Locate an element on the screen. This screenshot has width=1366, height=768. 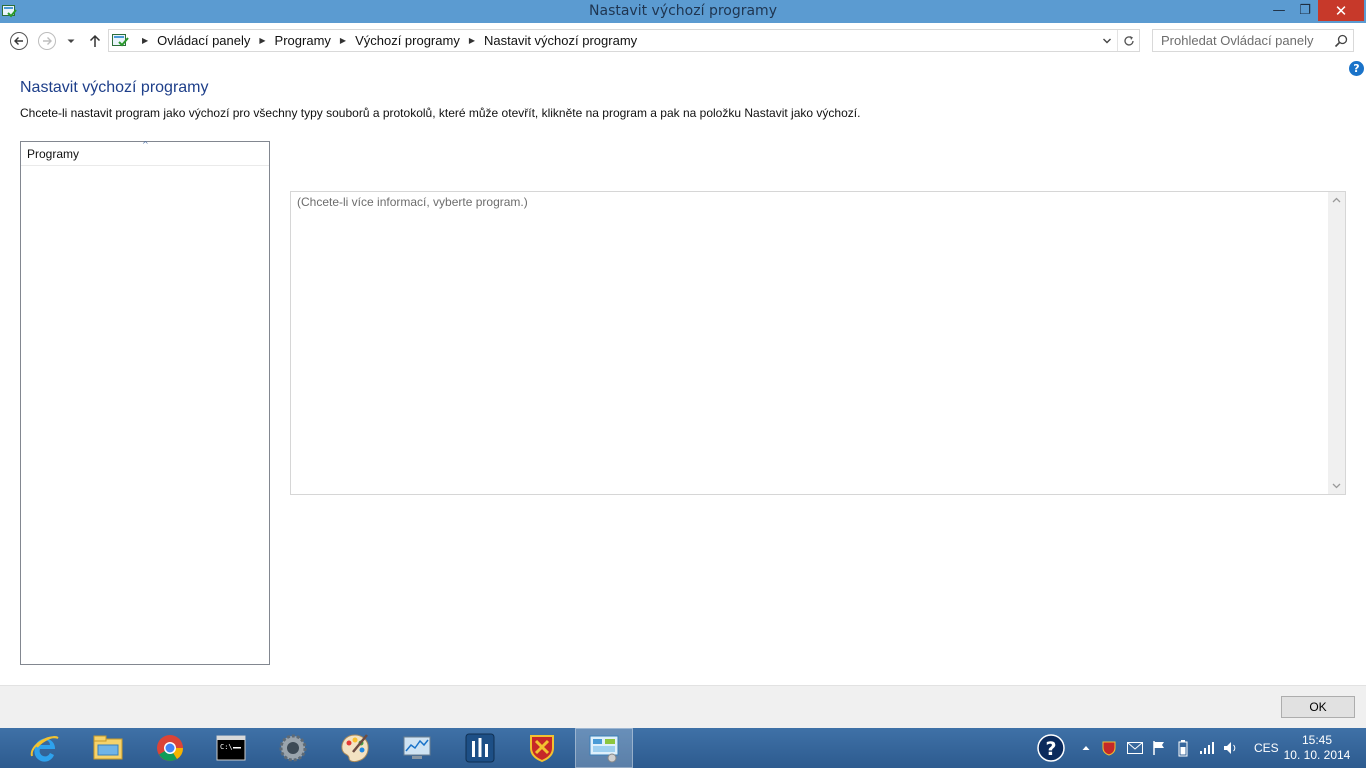
ok-button: OK is located at coordinates (1318, 707).